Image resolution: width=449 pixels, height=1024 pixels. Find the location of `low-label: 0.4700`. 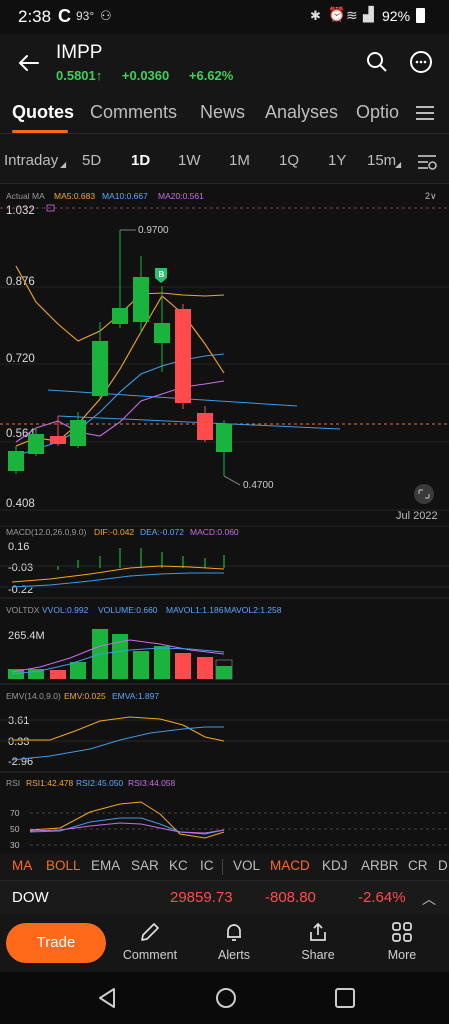

low-label: 0.4700 is located at coordinates (258, 485).